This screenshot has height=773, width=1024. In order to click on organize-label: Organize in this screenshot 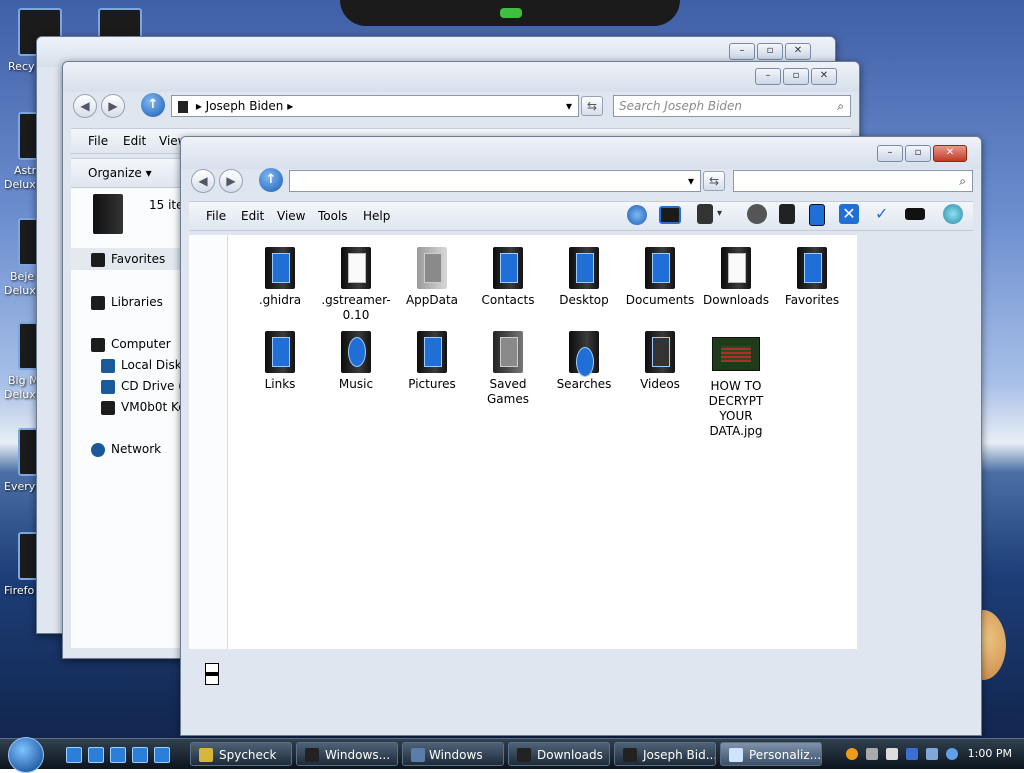, I will do `click(115, 173)`.